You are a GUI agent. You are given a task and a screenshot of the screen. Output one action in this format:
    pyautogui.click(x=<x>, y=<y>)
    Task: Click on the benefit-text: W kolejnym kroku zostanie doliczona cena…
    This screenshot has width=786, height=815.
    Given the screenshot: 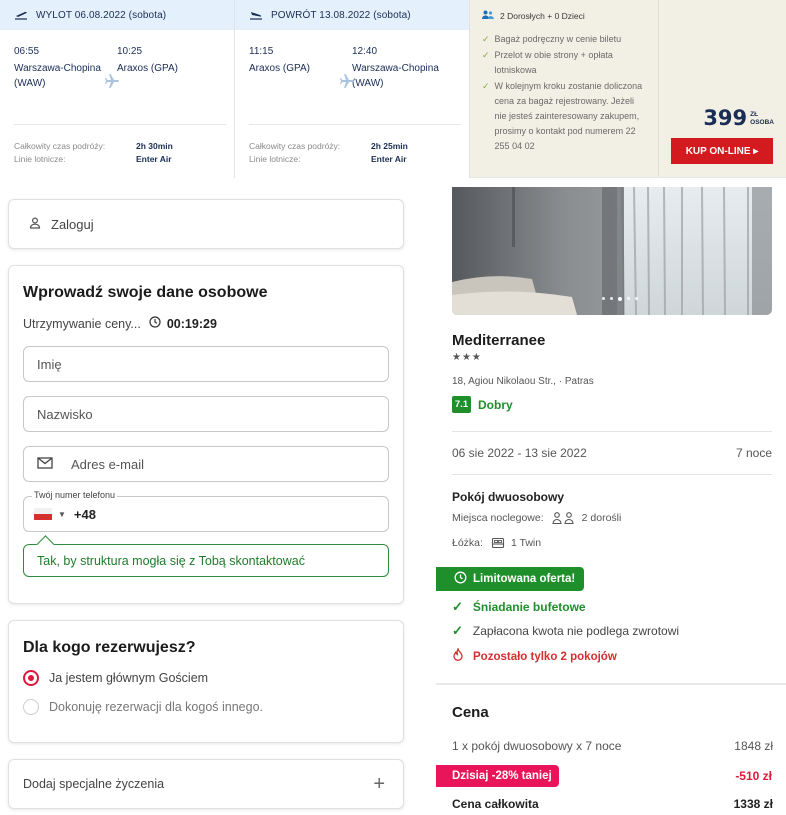 What is the action you would take?
    pyautogui.click(x=568, y=116)
    